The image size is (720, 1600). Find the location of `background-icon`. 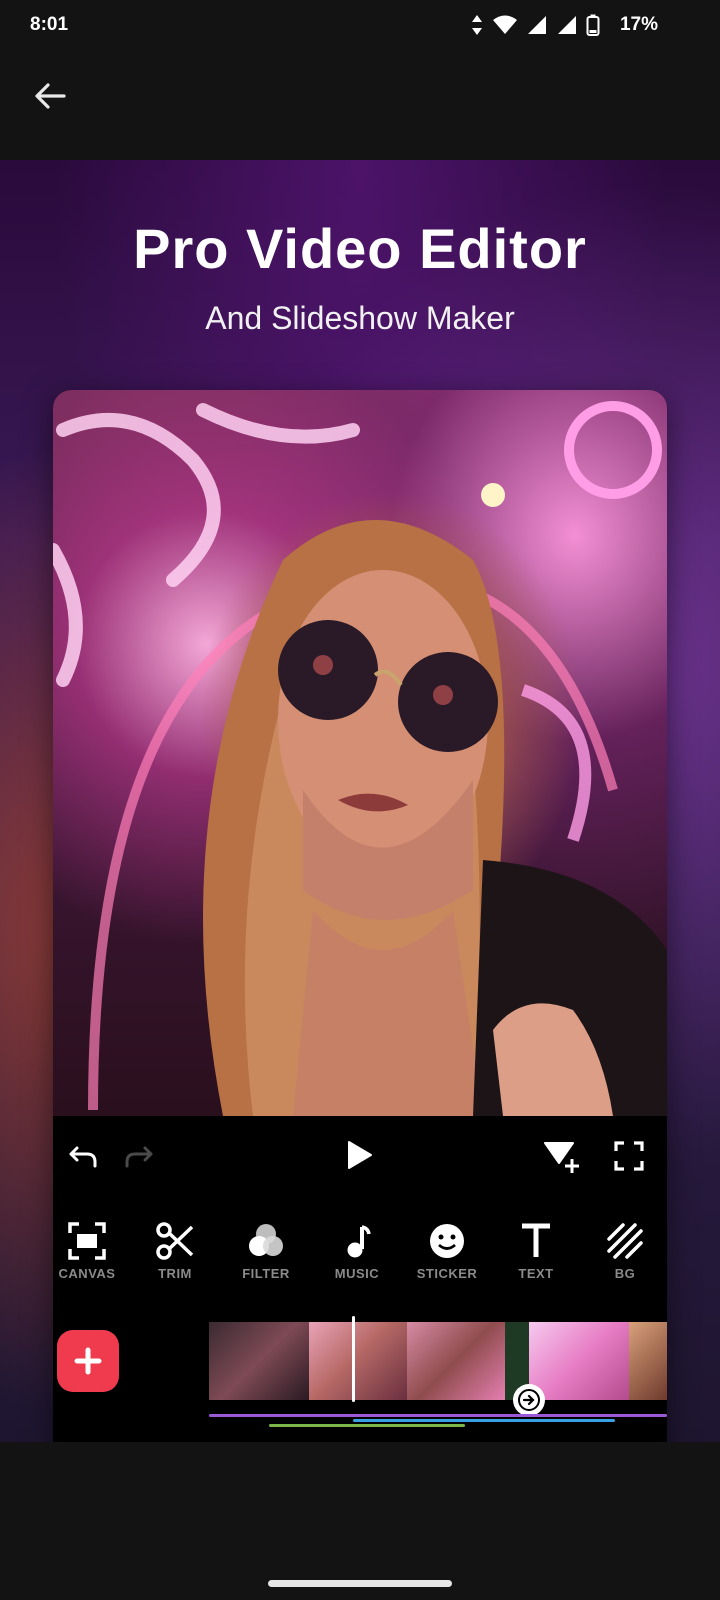

background-icon is located at coordinates (625, 1241).